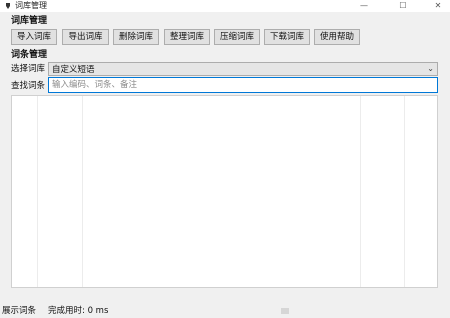 This screenshot has height=318, width=450. What do you see at coordinates (187, 37) in the screenshot?
I see `organize-dict-button: 整理词库` at bounding box center [187, 37].